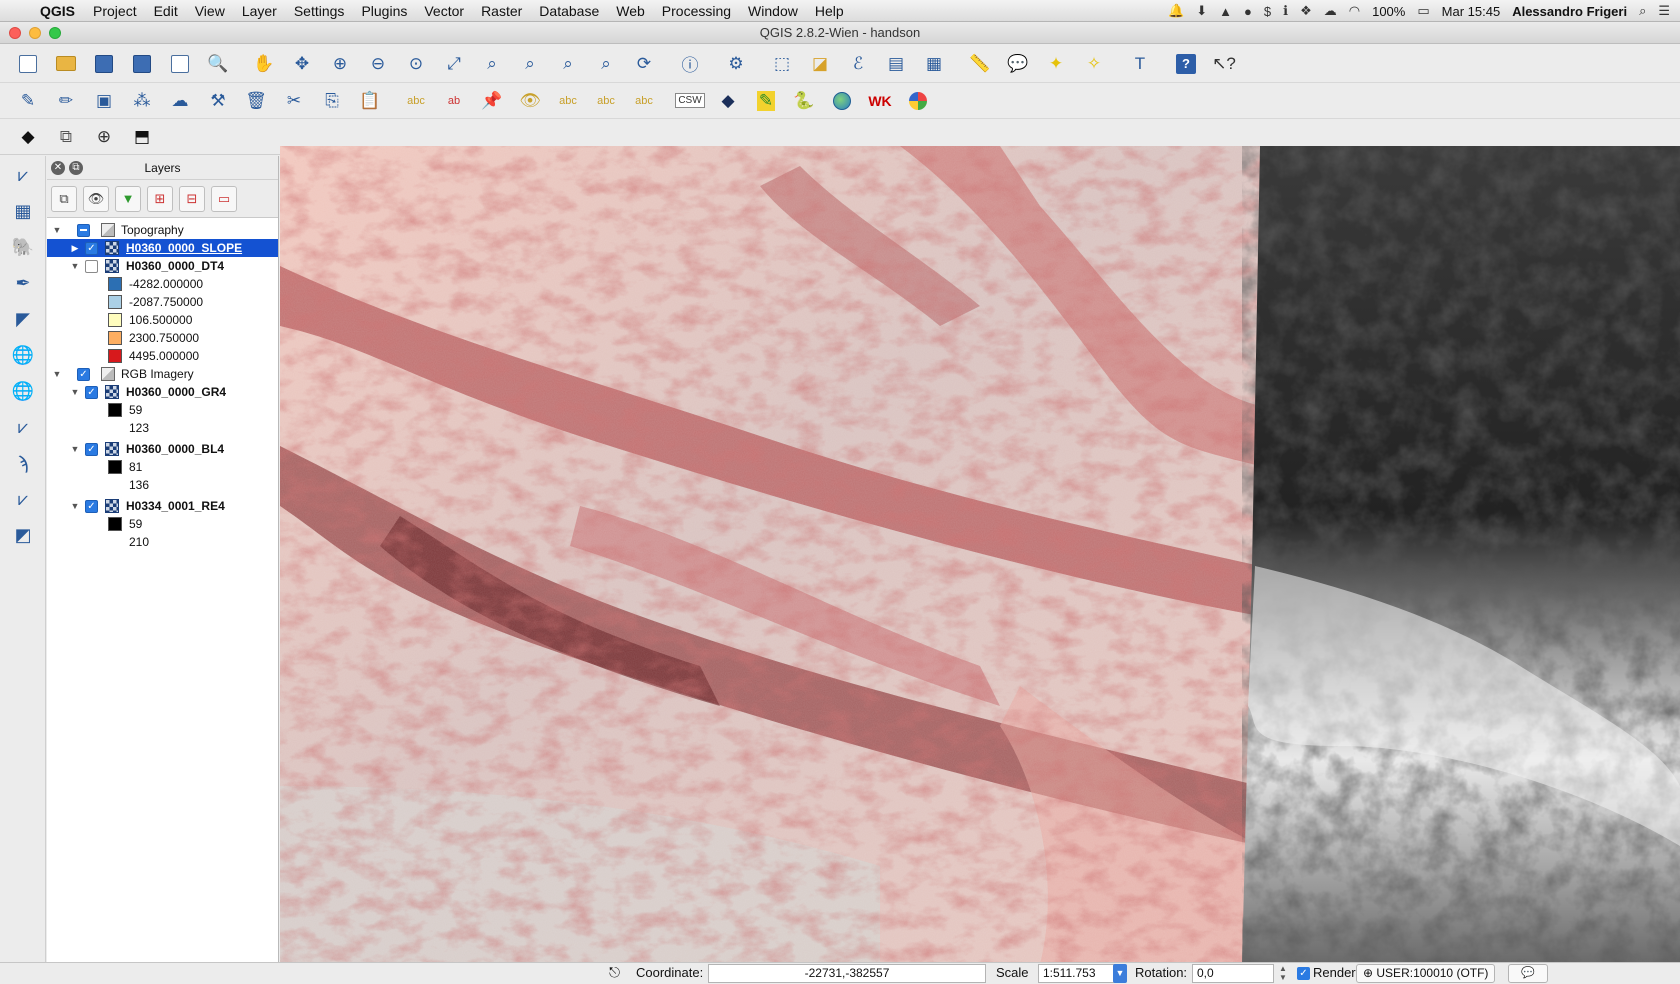 This screenshot has height=984, width=1680. What do you see at coordinates (1078, 973) in the screenshot?
I see `scale-combobox: 1:511.753` at bounding box center [1078, 973].